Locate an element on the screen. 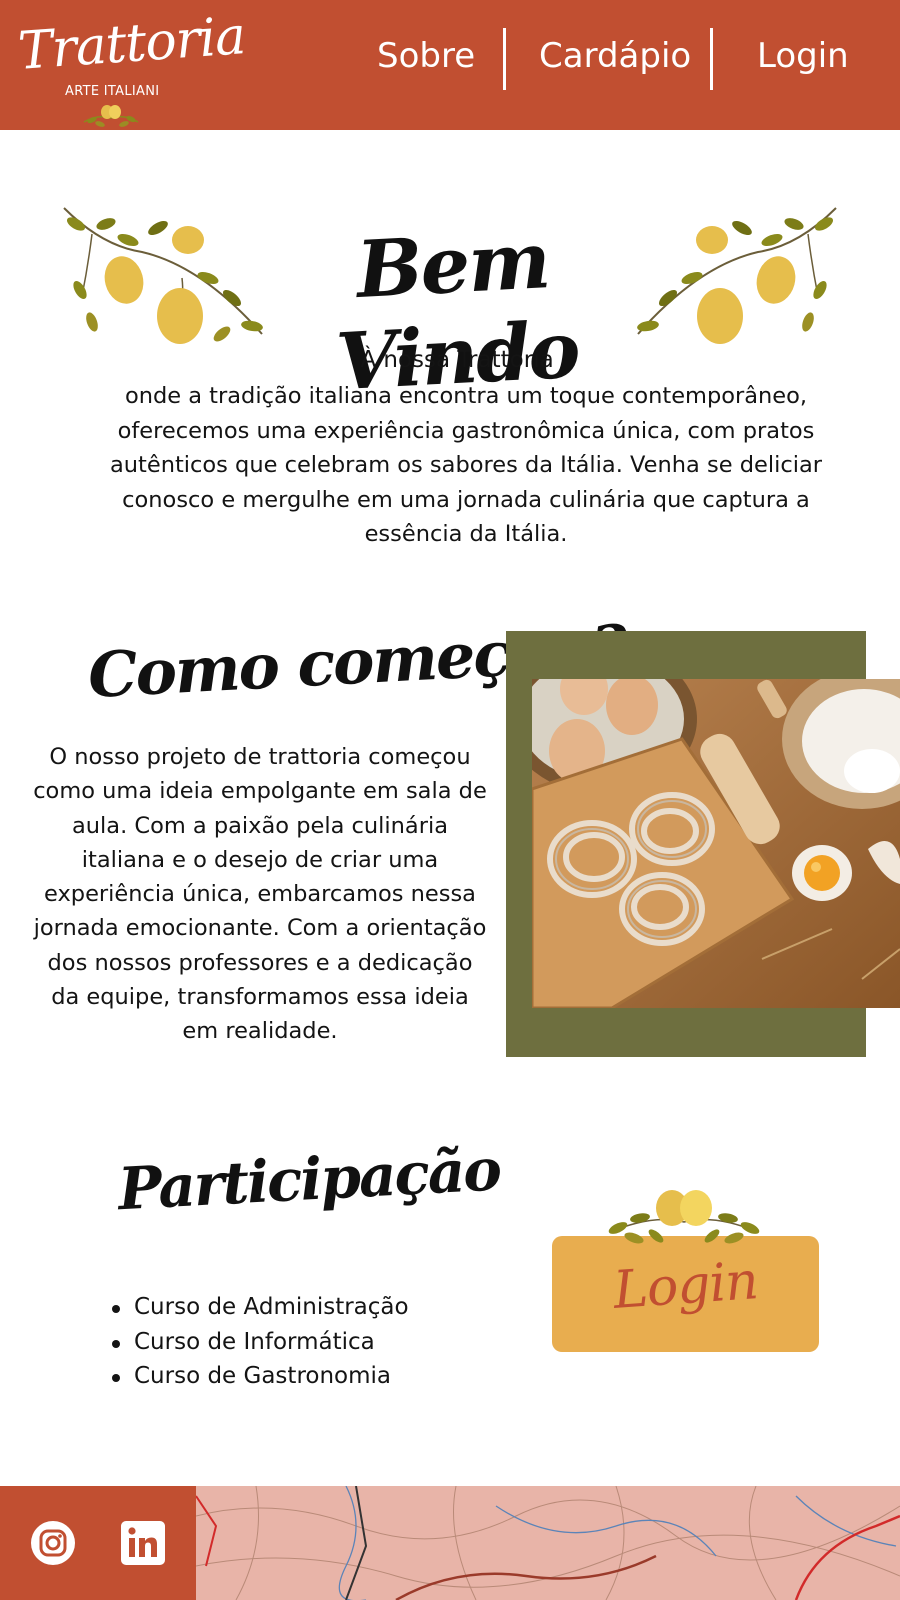 Image resolution: width=900 pixels, height=1600 pixels. lemon-branch-right-icon is located at coordinates (737, 275).